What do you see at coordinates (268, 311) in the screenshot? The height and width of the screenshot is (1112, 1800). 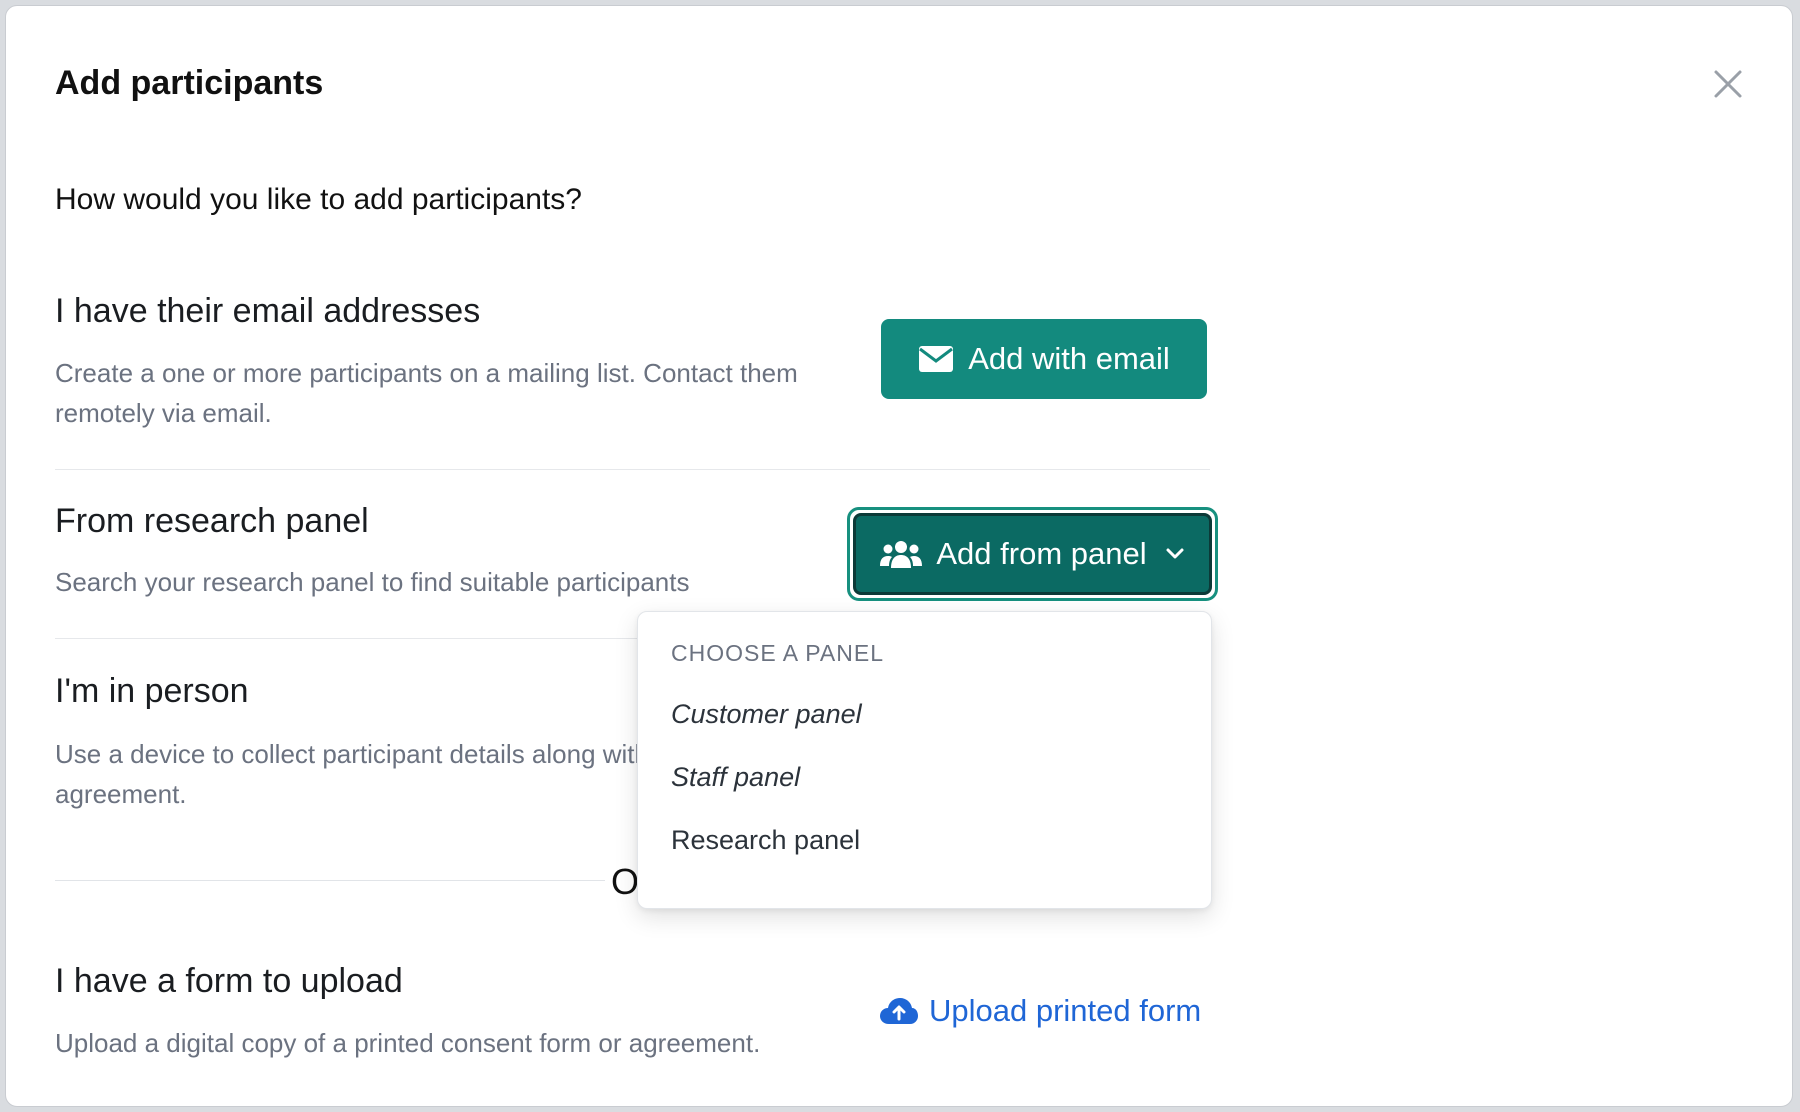 I see `email-section-heading: I have their email addresses` at bounding box center [268, 311].